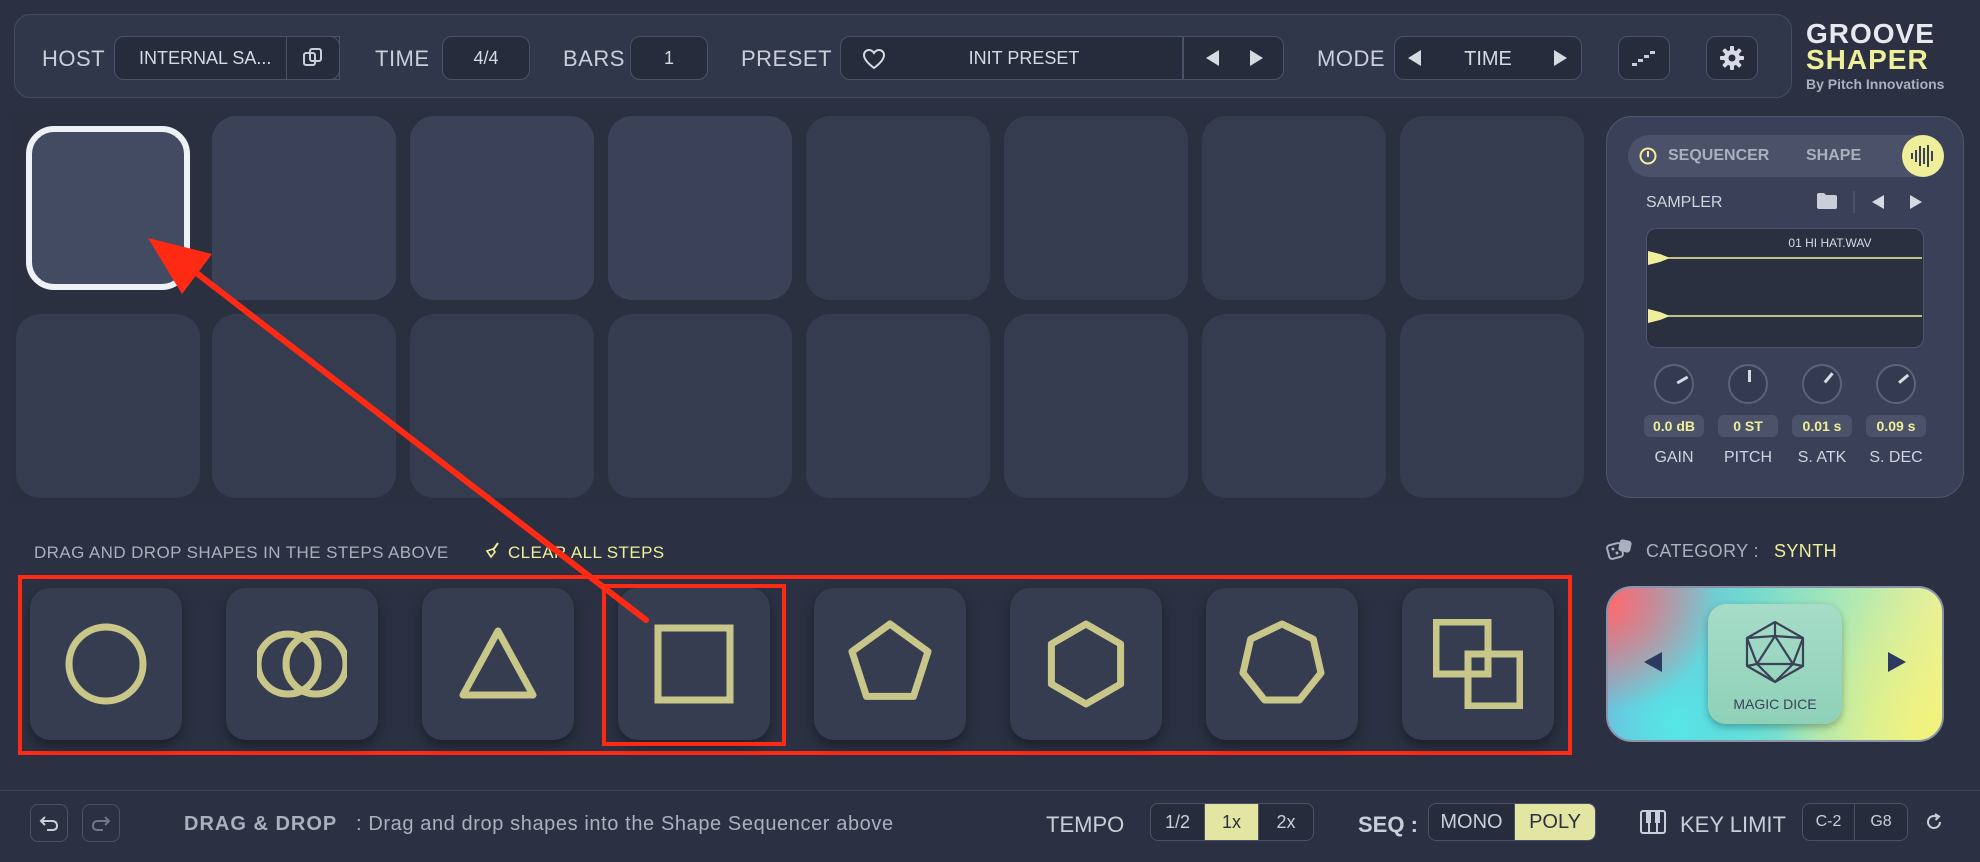  What do you see at coordinates (1833, 156) in the screenshot?
I see `tab-shape: SHAPE` at bounding box center [1833, 156].